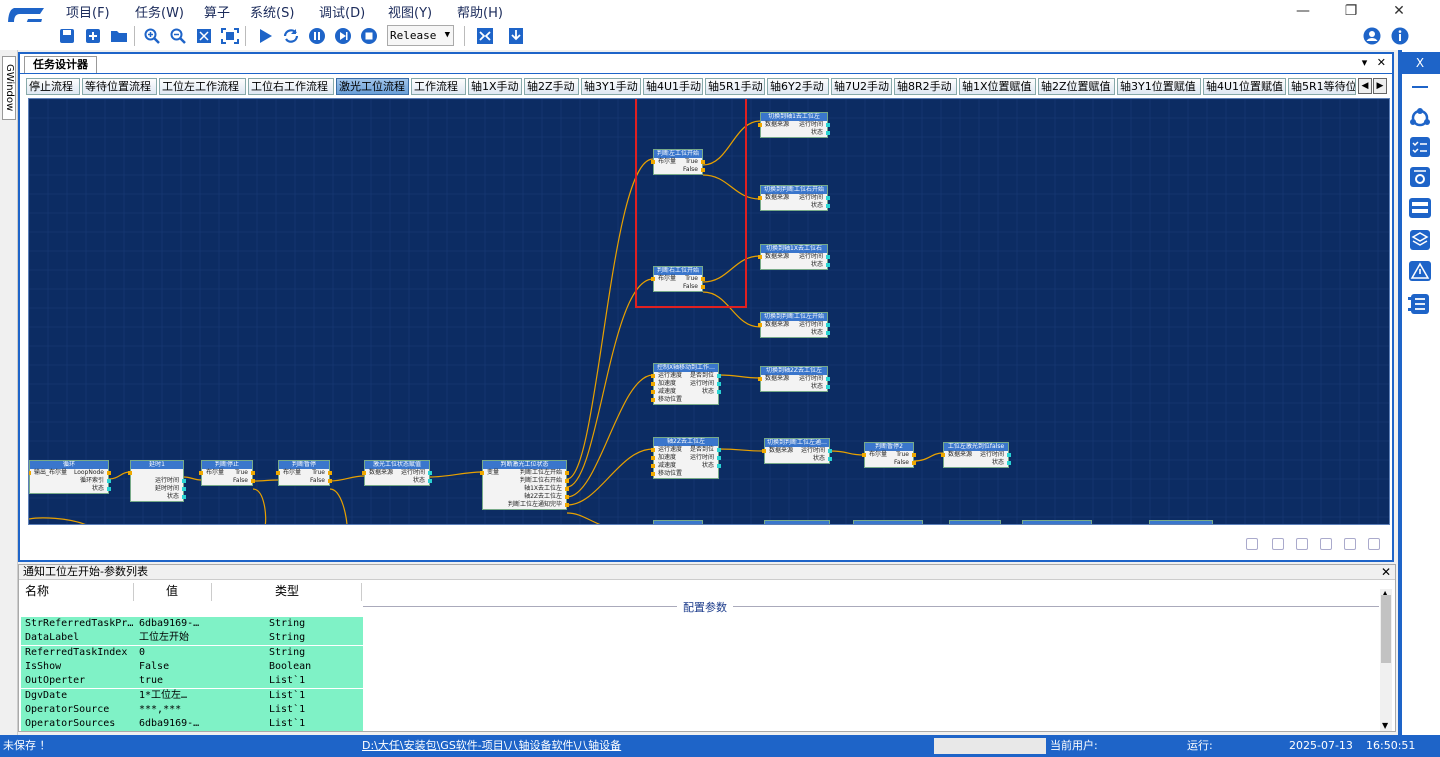 The width and height of the screenshot is (1440, 757). What do you see at coordinates (1326, 544) in the screenshot?
I see `duplicate-icon` at bounding box center [1326, 544].